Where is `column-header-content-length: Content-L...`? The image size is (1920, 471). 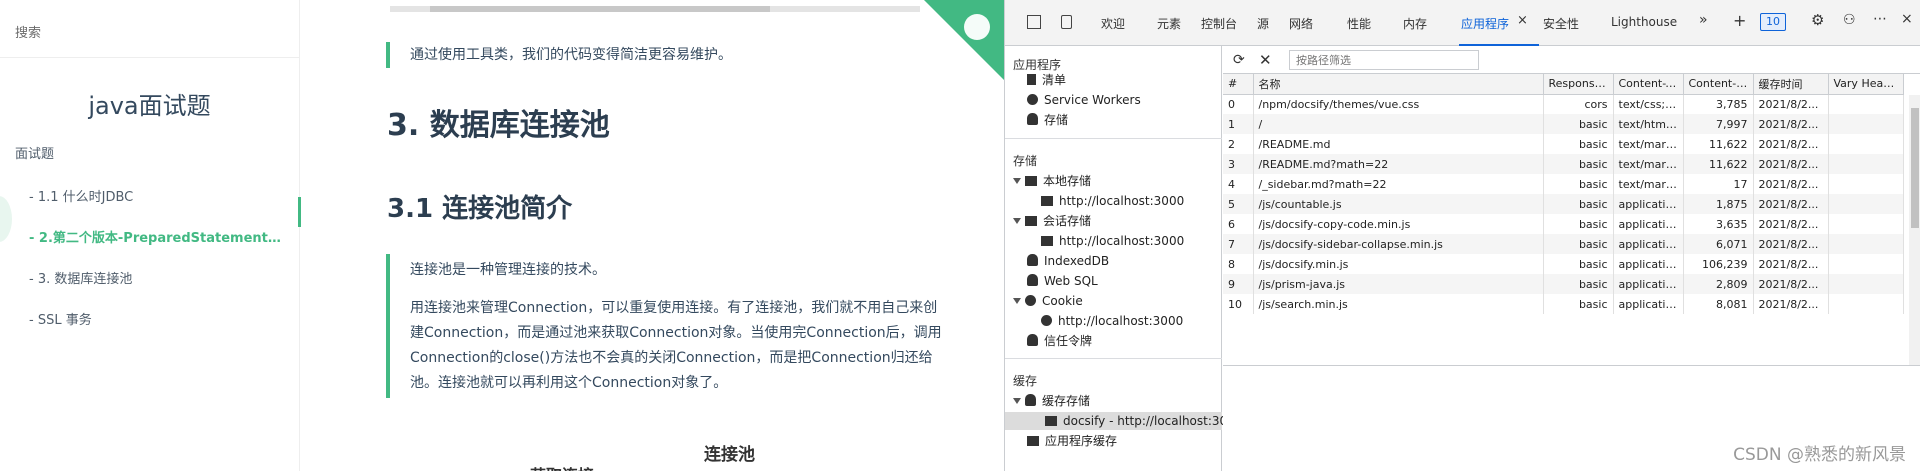 column-header-content-length: Content-L... is located at coordinates (1718, 84).